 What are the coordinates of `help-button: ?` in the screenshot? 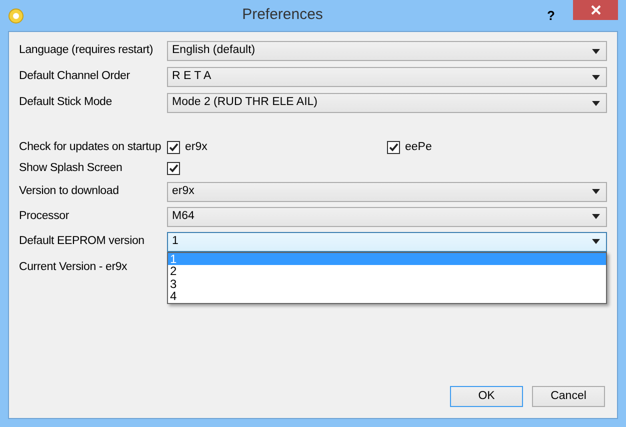 It's located at (551, 16).